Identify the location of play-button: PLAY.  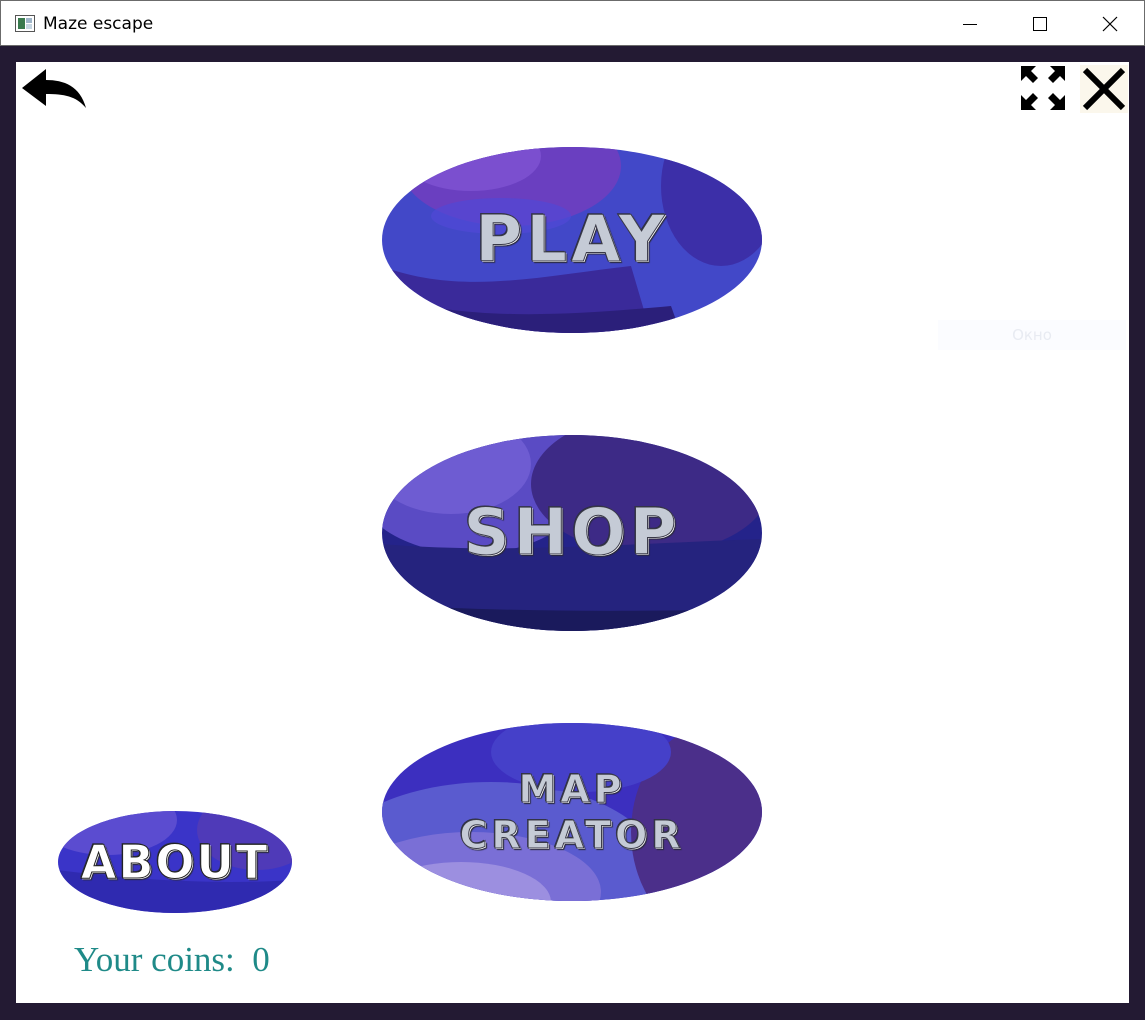
(572, 240).